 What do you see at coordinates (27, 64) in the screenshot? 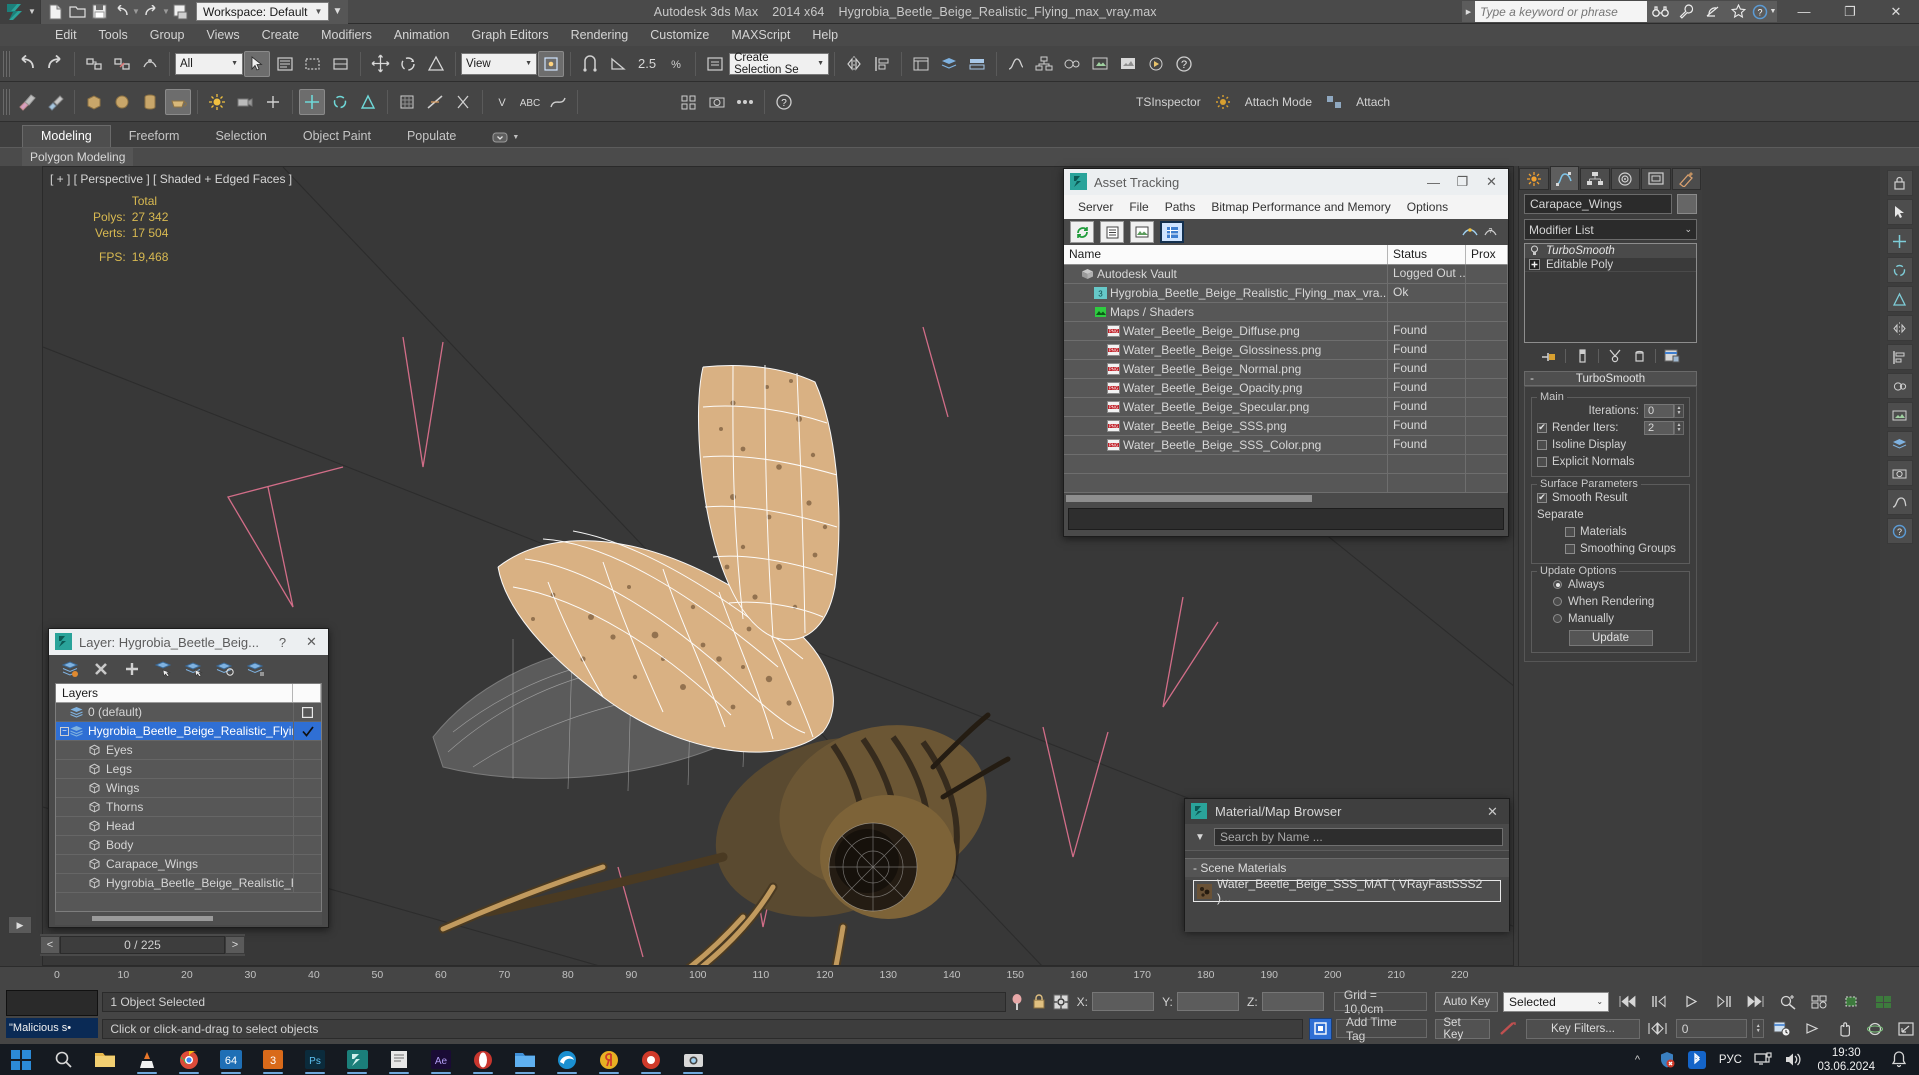
I see `undo-tool-icon` at bounding box center [27, 64].